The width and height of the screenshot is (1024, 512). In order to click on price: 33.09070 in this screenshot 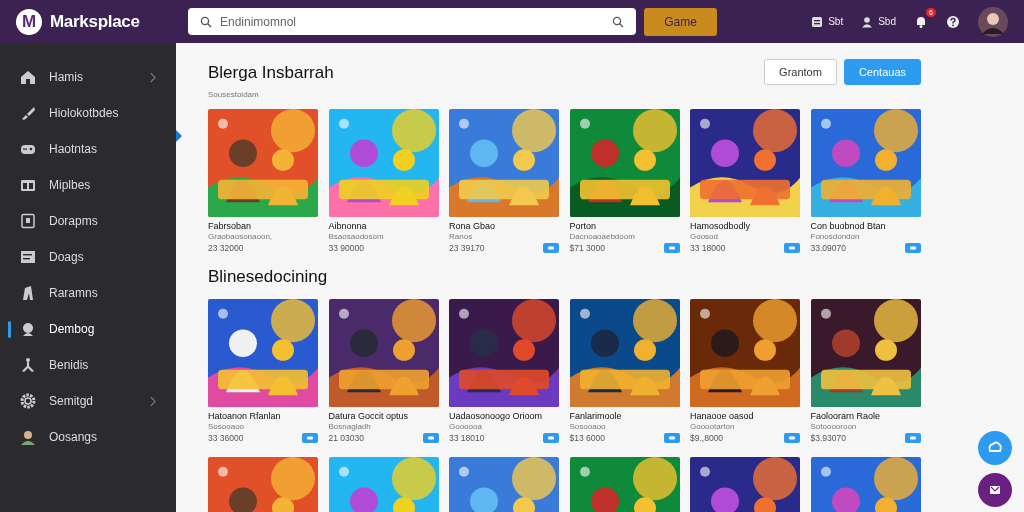, I will do `click(828, 248)`.